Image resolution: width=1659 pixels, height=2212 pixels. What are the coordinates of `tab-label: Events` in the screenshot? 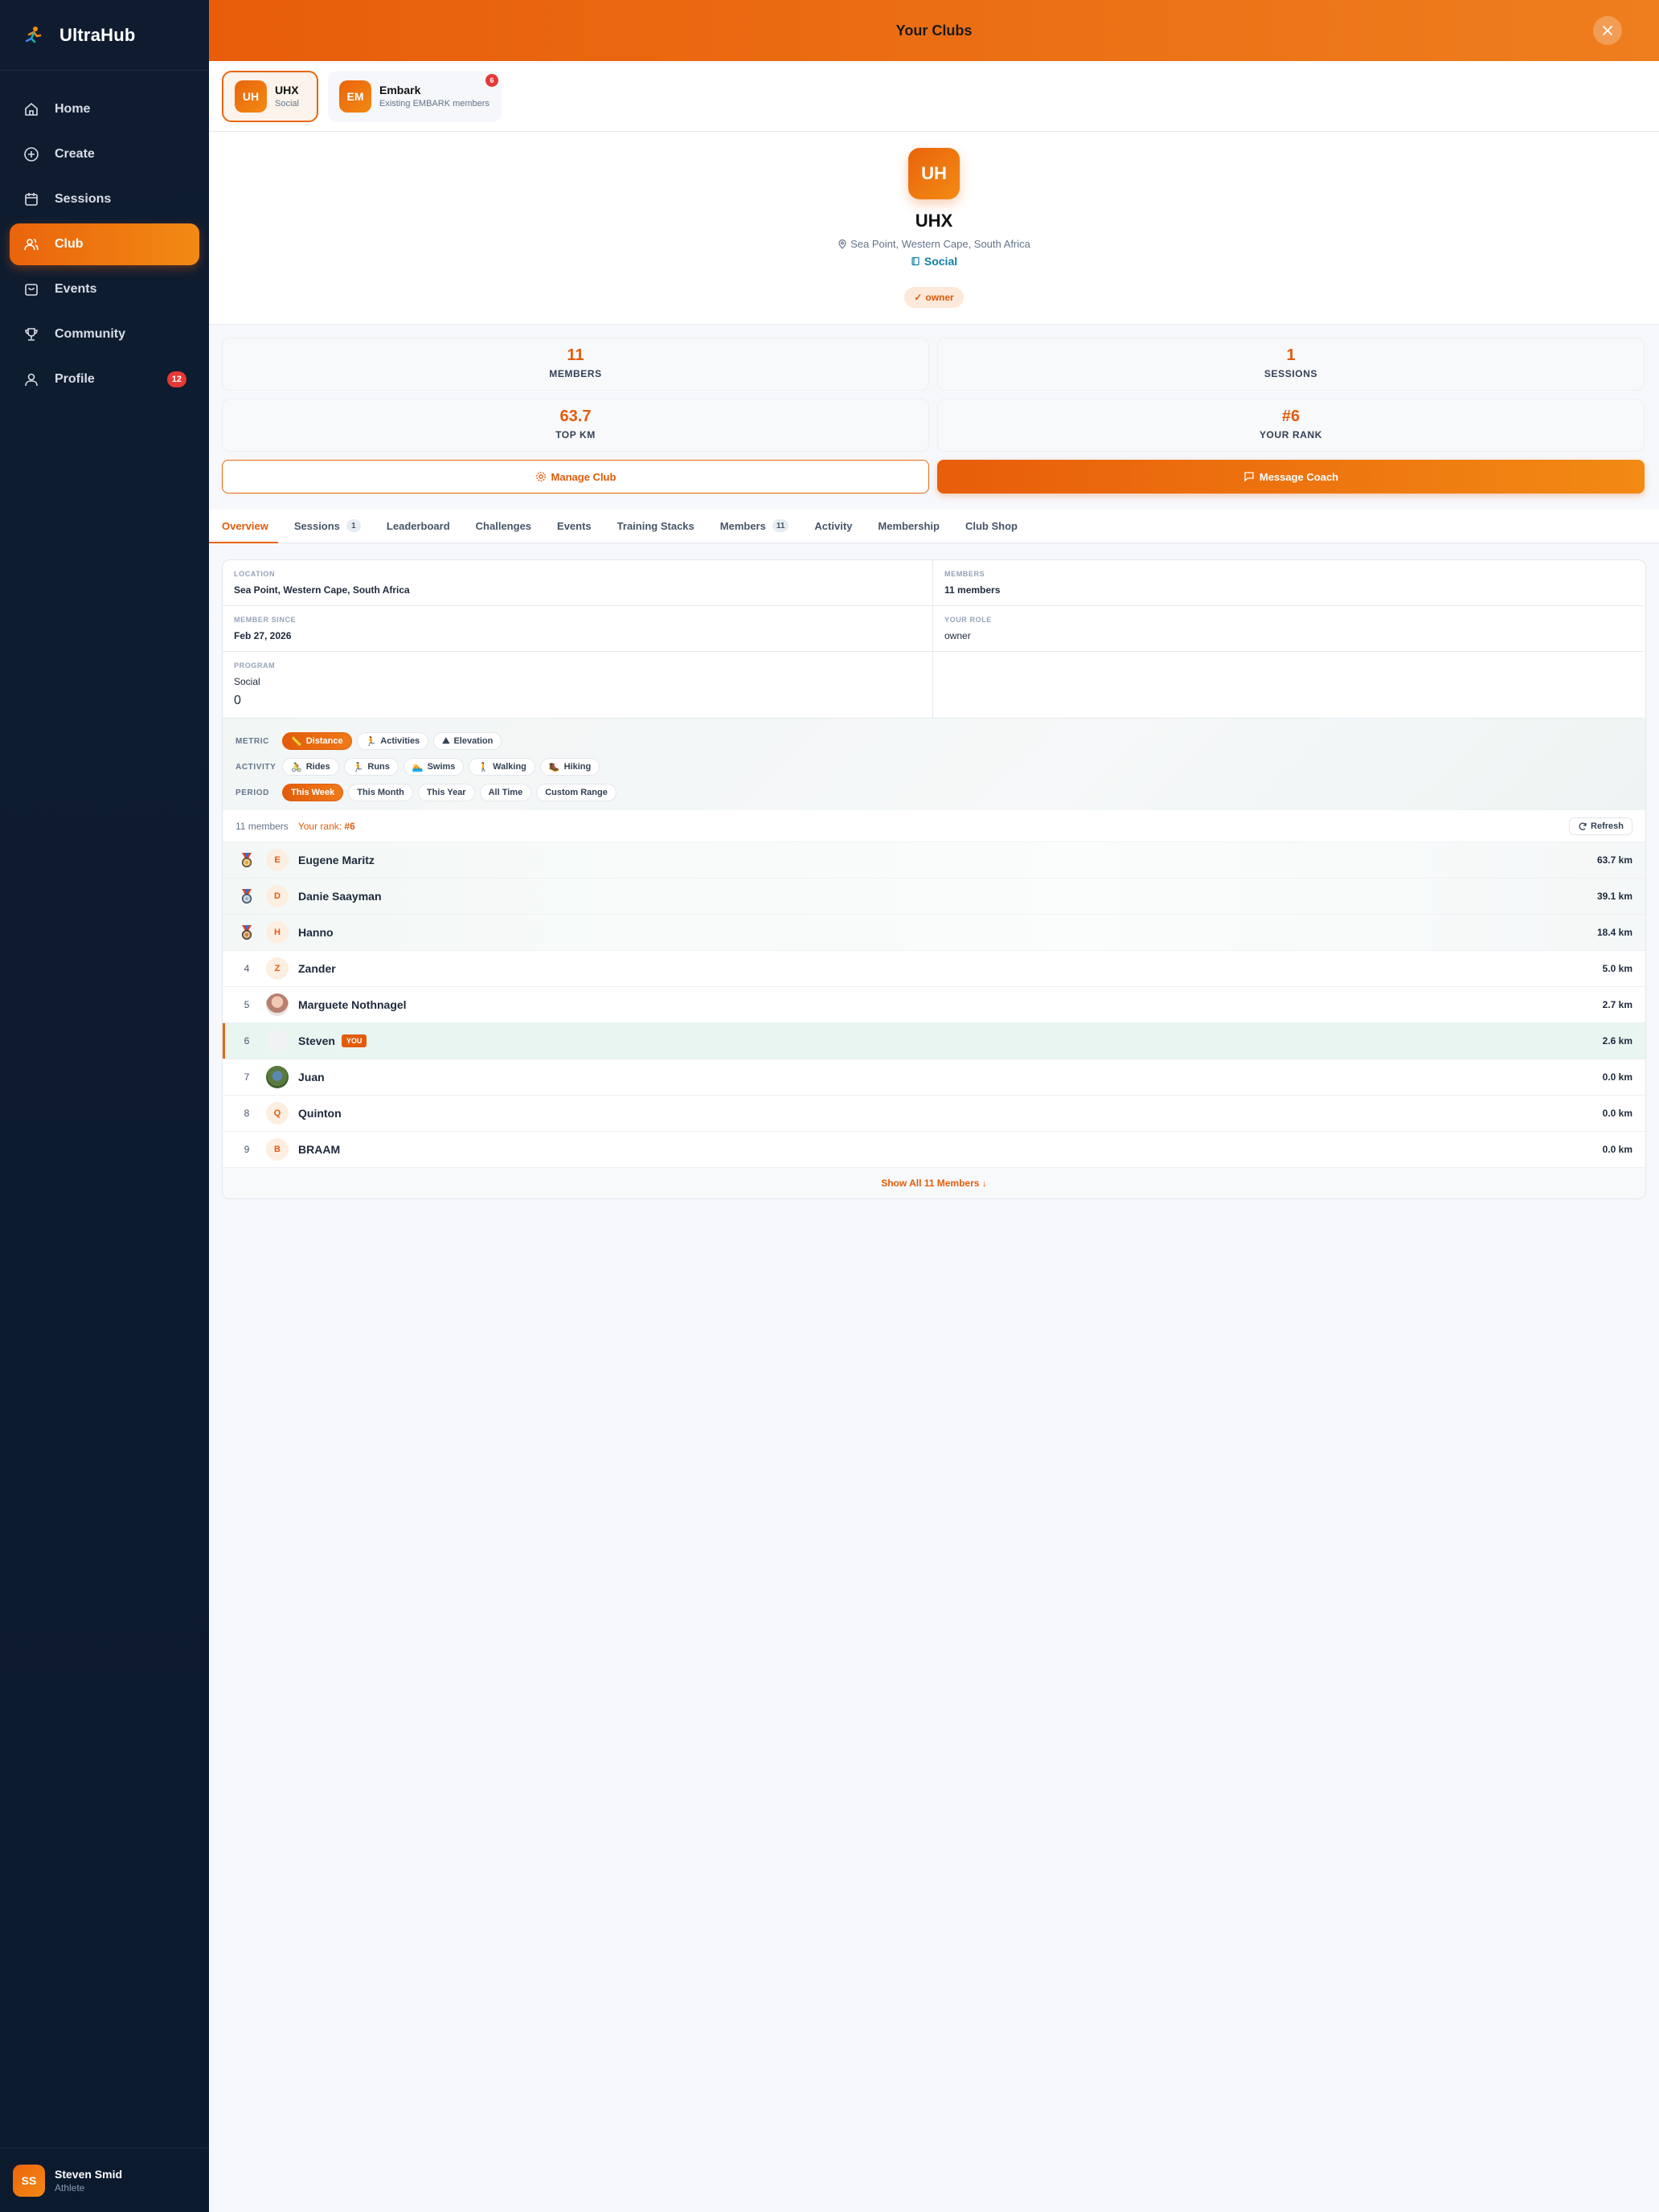 It's located at (574, 525).